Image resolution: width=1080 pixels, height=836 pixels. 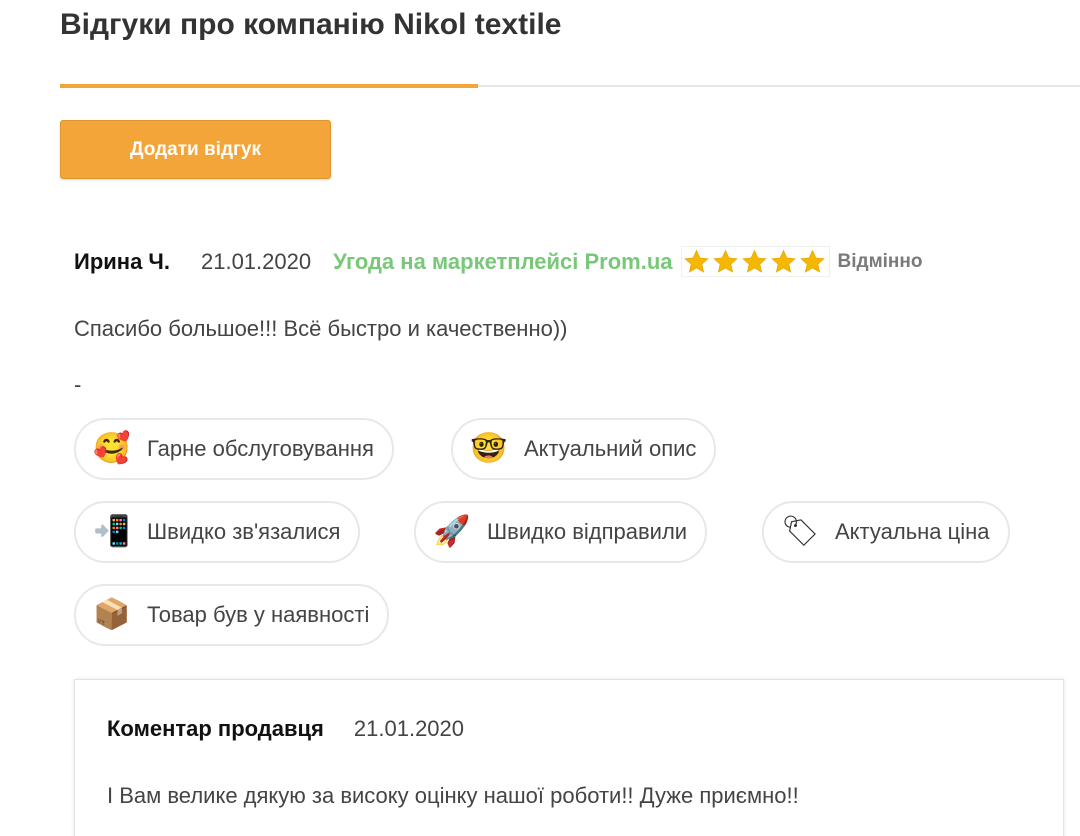 What do you see at coordinates (195, 149) in the screenshot?
I see `add-review-button: Додати відгук` at bounding box center [195, 149].